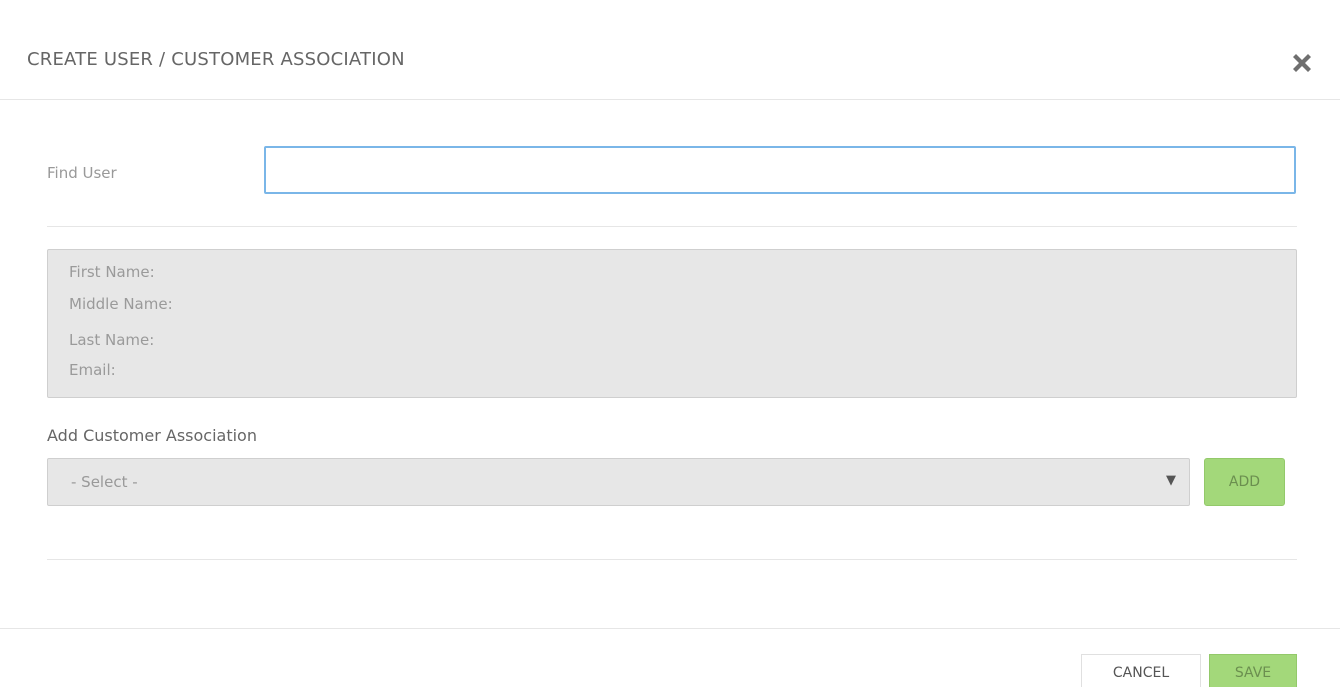  Describe the element at coordinates (1253, 670) in the screenshot. I see `save-button: SAVE` at that location.